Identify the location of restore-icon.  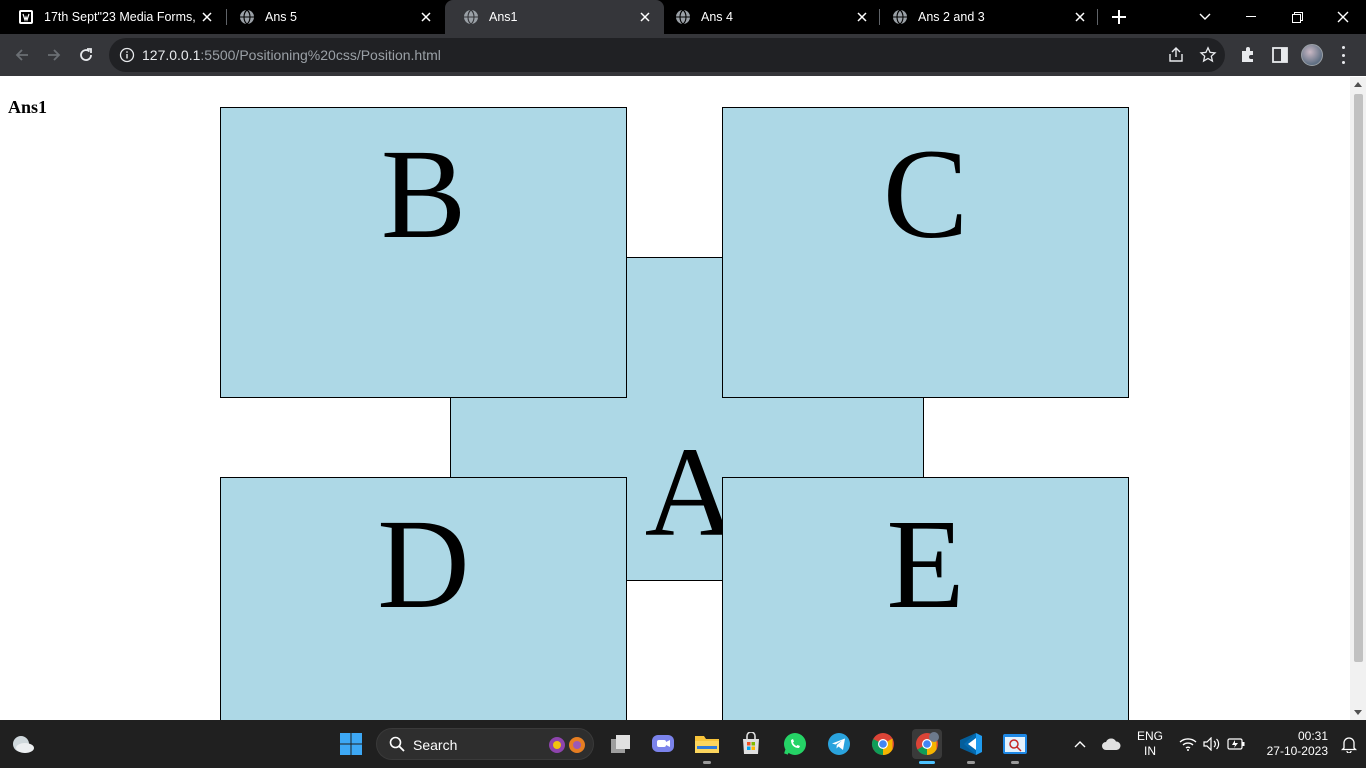
(1297, 17).